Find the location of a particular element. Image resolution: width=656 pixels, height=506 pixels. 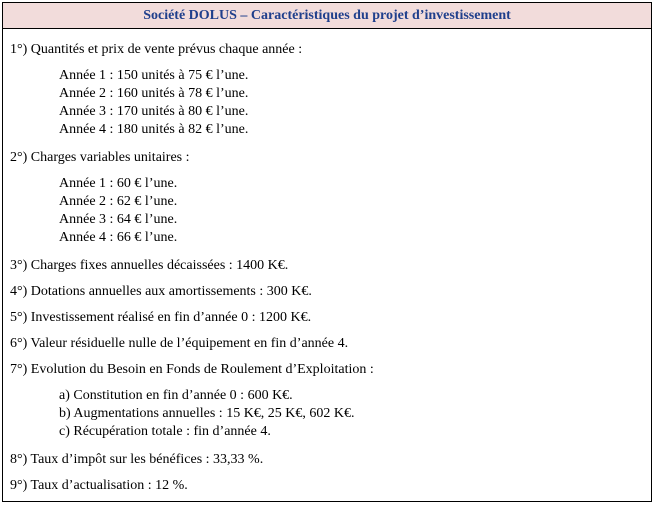

item-1-line-2: Année 2 : 160 unités à 78 € l’une. is located at coordinates (154, 93).